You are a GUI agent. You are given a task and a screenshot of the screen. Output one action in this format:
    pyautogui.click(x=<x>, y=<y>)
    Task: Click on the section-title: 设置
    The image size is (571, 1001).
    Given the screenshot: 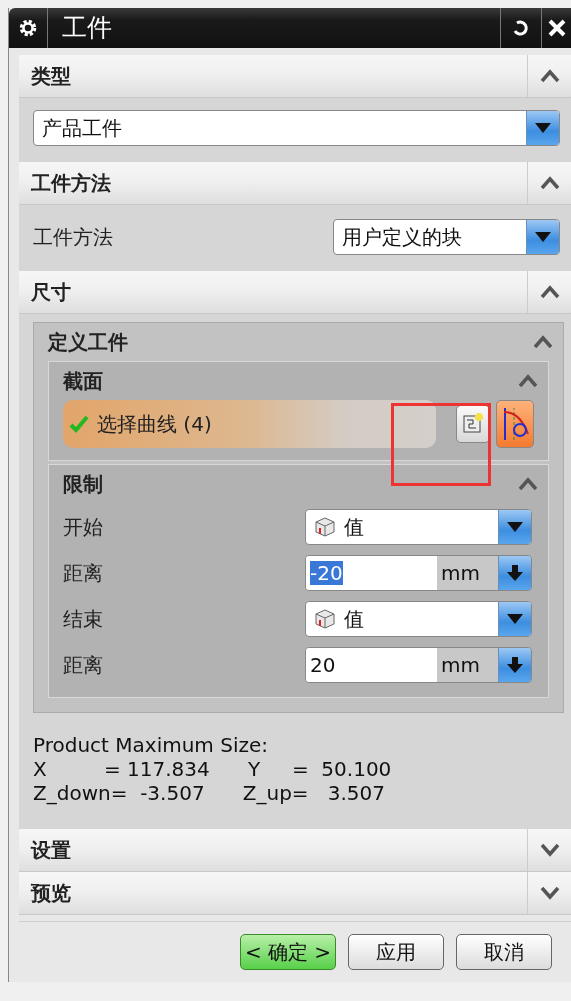 What is the action you would take?
    pyautogui.click(x=50, y=850)
    